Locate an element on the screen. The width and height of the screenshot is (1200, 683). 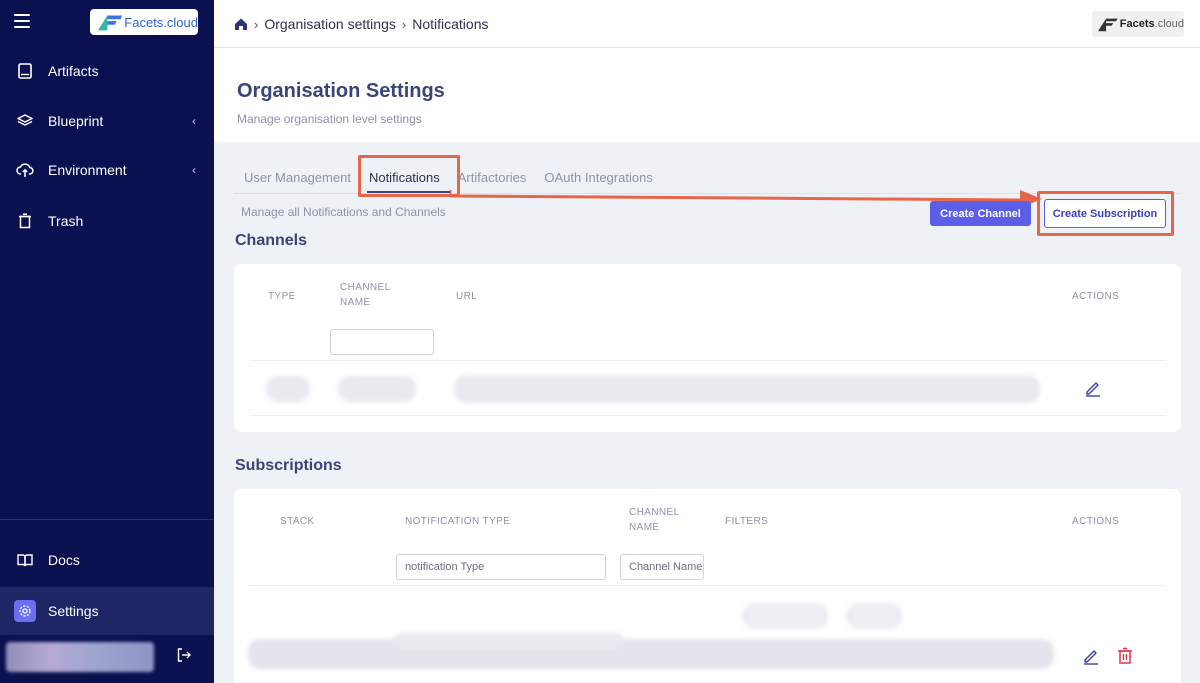
tablet-icon is located at coordinates (25, 71).